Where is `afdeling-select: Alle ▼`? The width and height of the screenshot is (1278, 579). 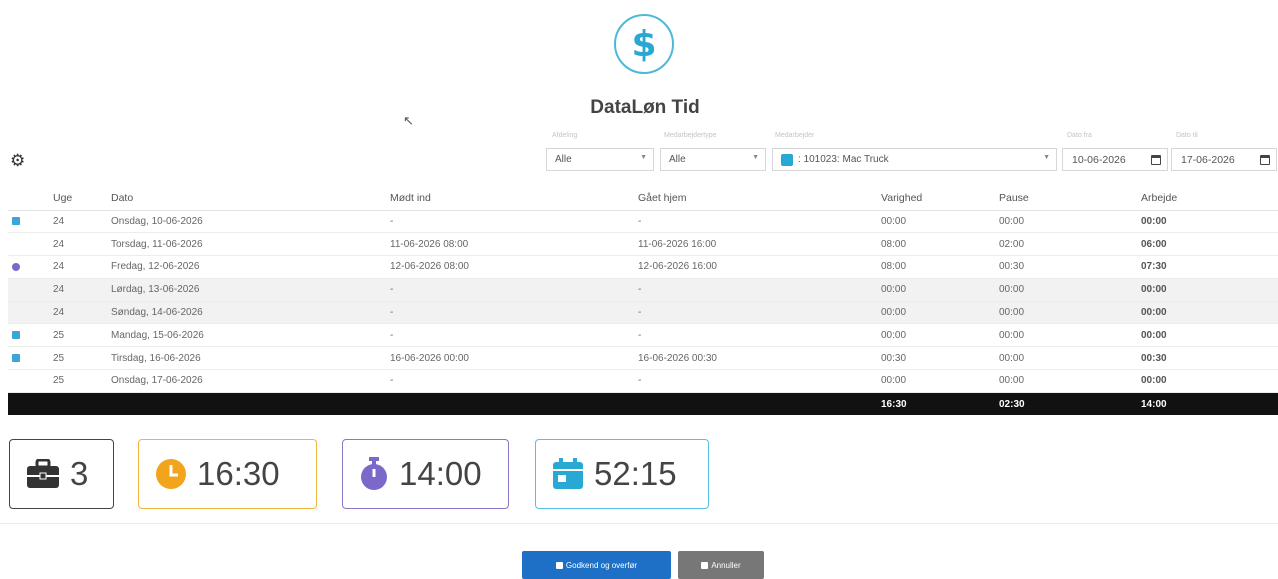 afdeling-select: Alle ▼ is located at coordinates (600, 159).